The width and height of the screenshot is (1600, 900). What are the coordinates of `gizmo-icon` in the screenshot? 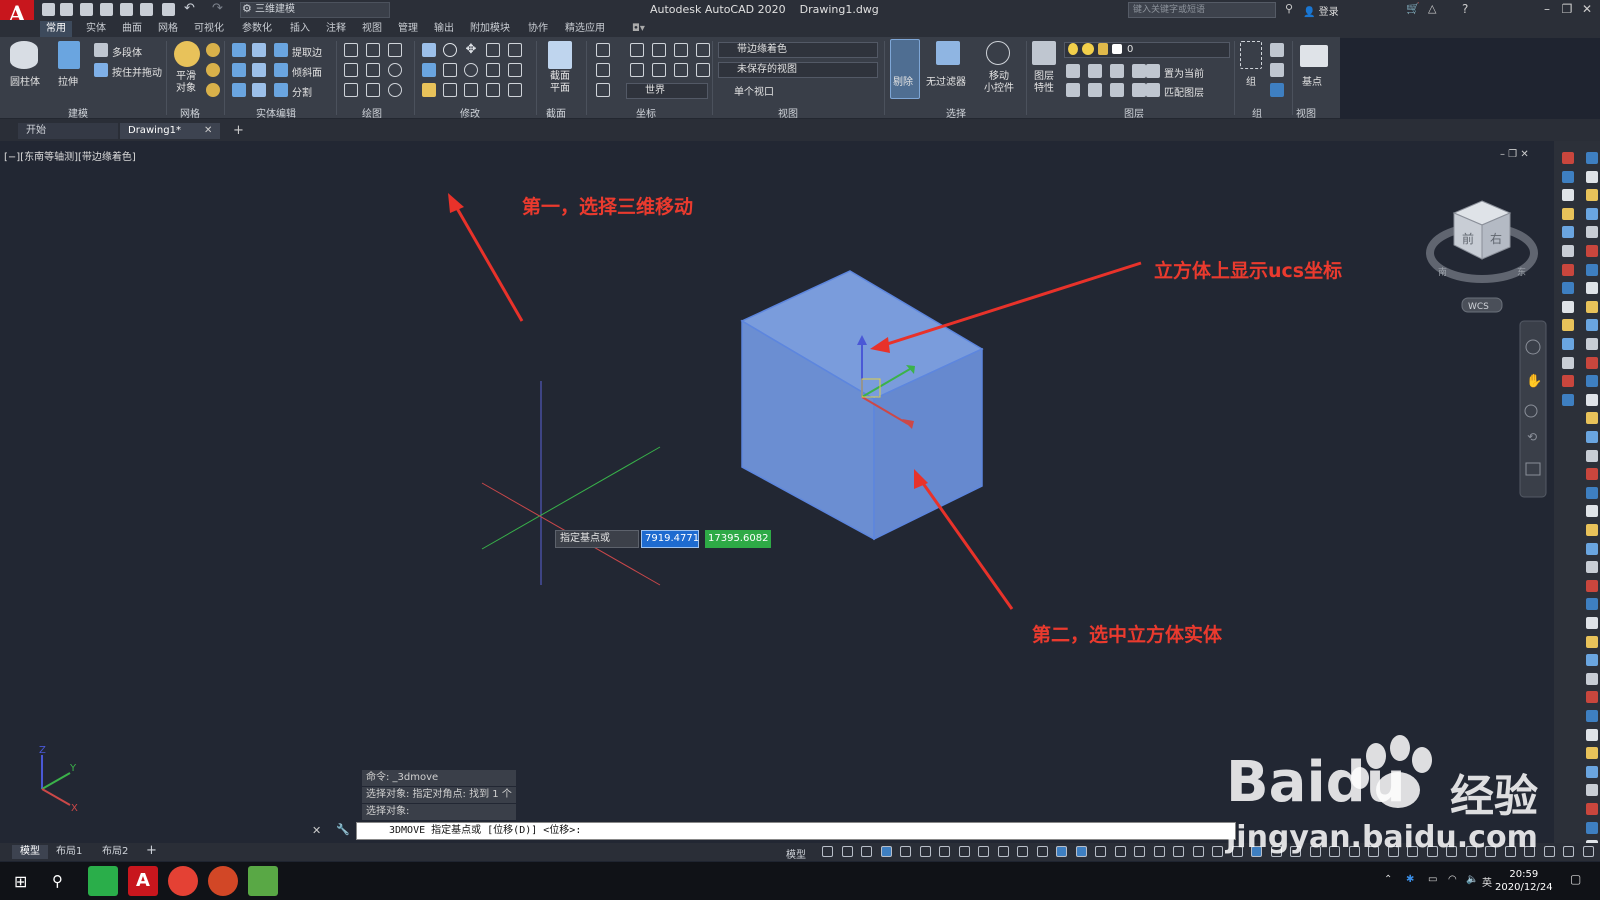 It's located at (998, 53).